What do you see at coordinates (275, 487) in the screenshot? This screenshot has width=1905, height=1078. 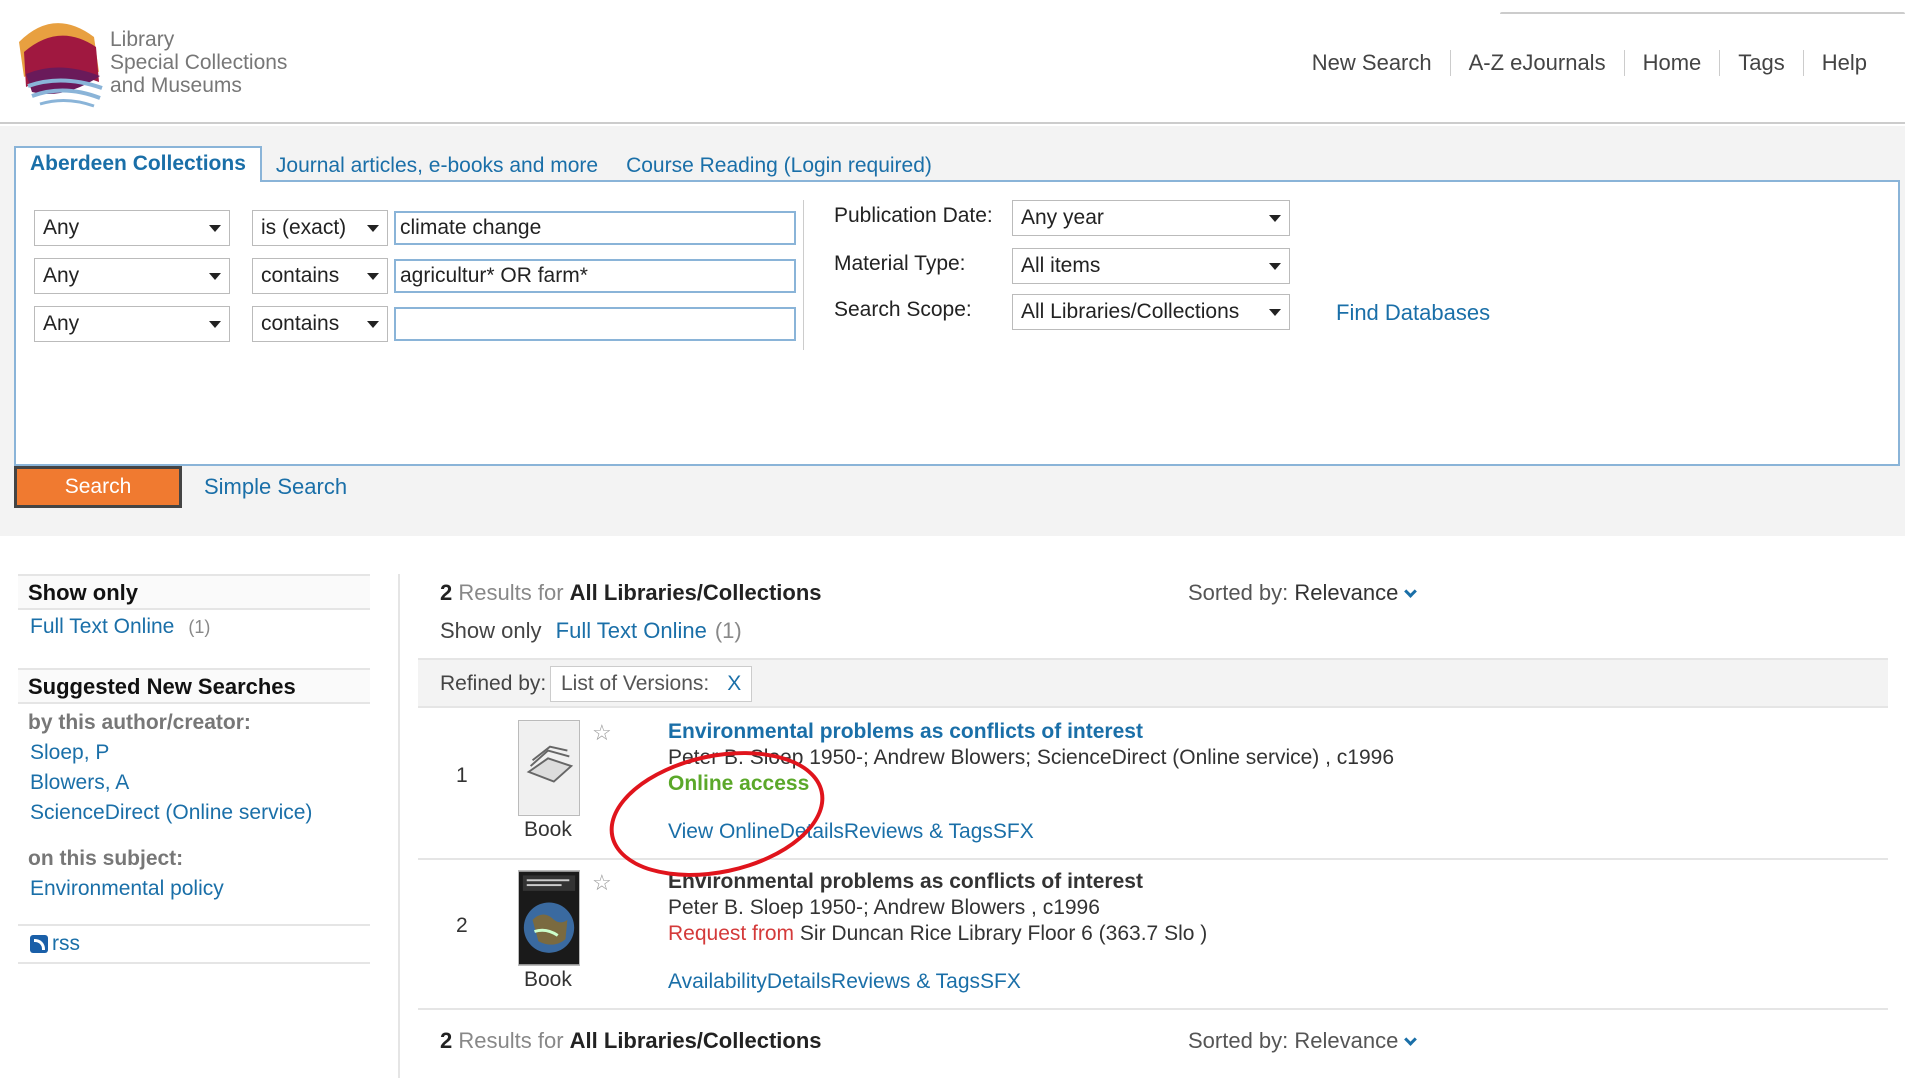 I see `simple-search-link: Simple Search` at bounding box center [275, 487].